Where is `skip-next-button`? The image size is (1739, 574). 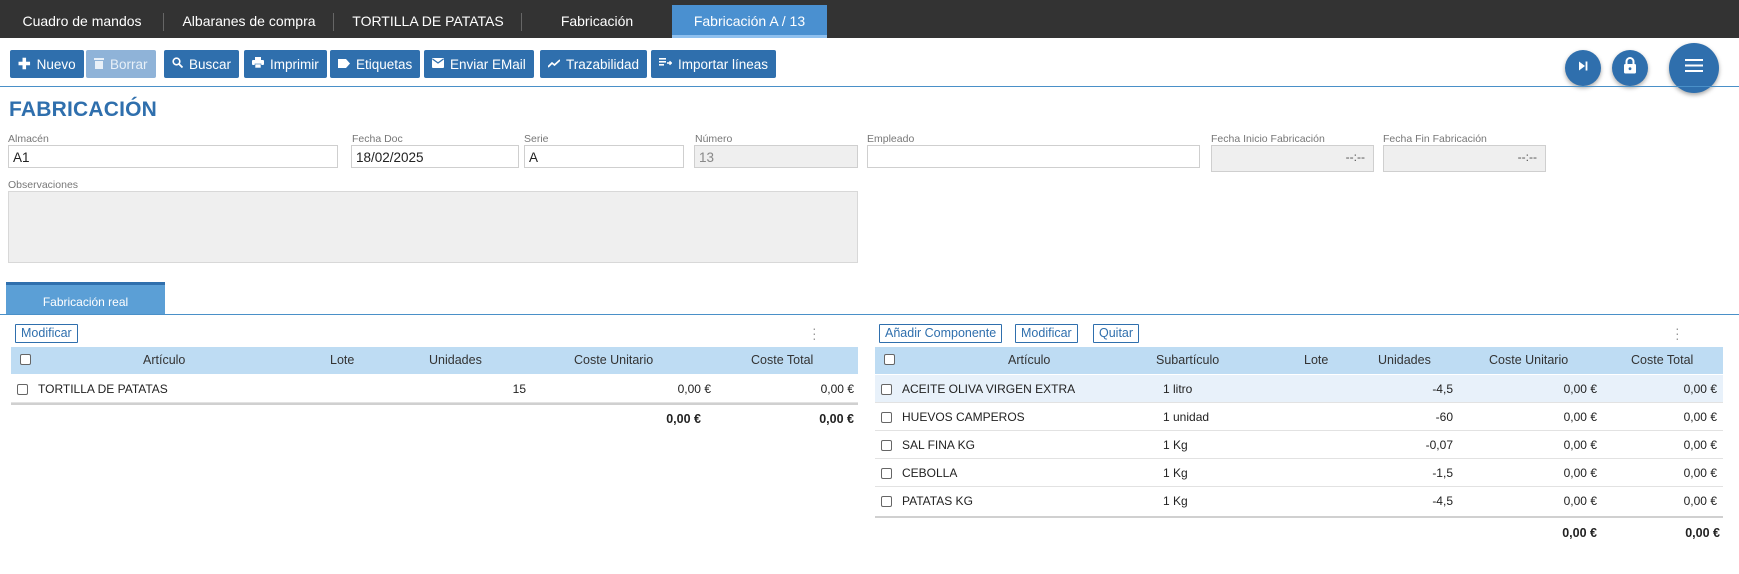
skip-next-button is located at coordinates (1583, 68).